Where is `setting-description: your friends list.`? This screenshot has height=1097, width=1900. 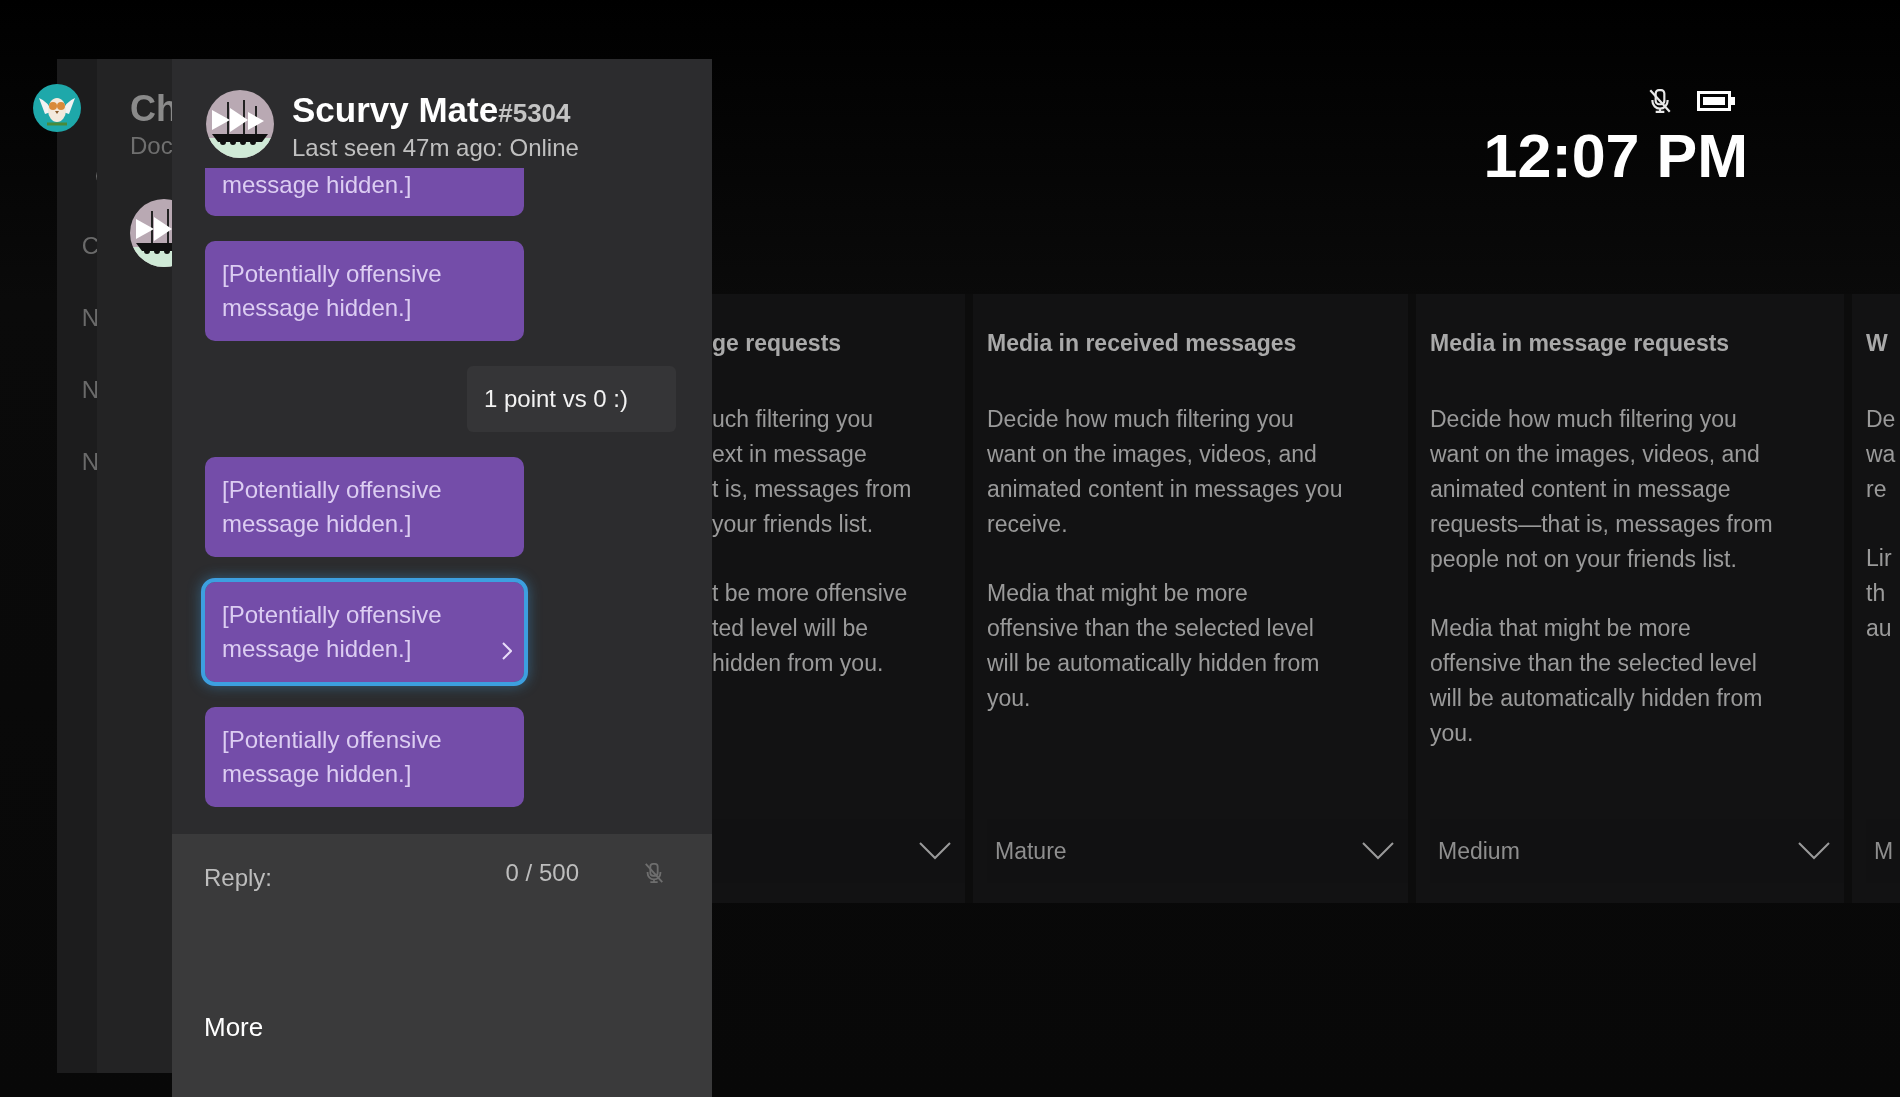
setting-description: your friends list. is located at coordinates (793, 524).